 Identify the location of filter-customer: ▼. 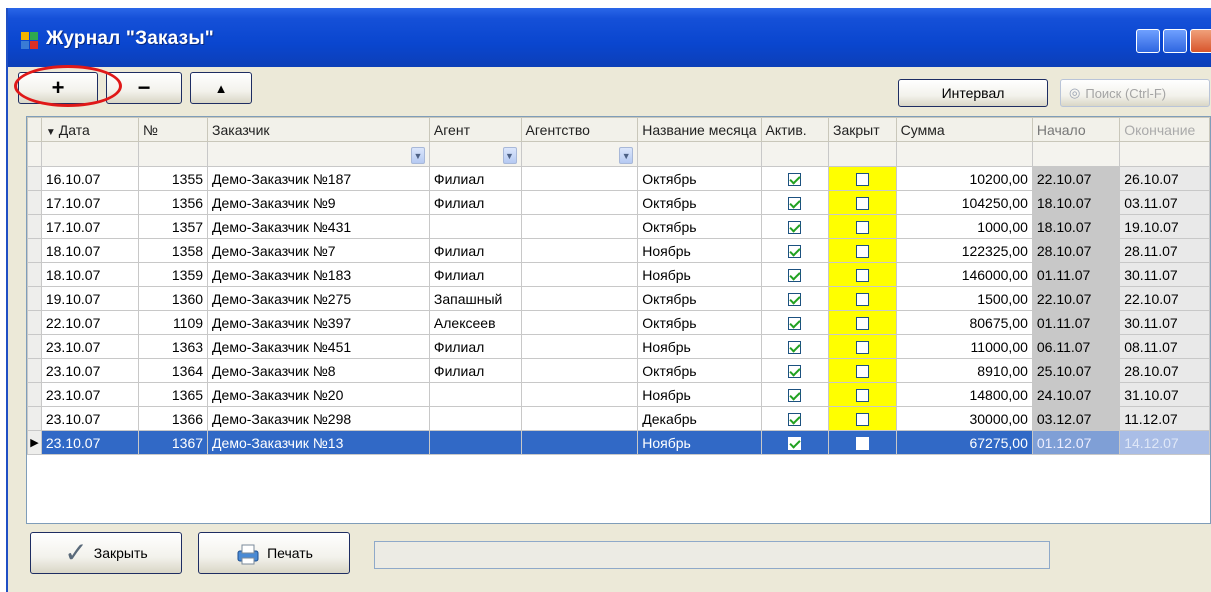
(318, 154).